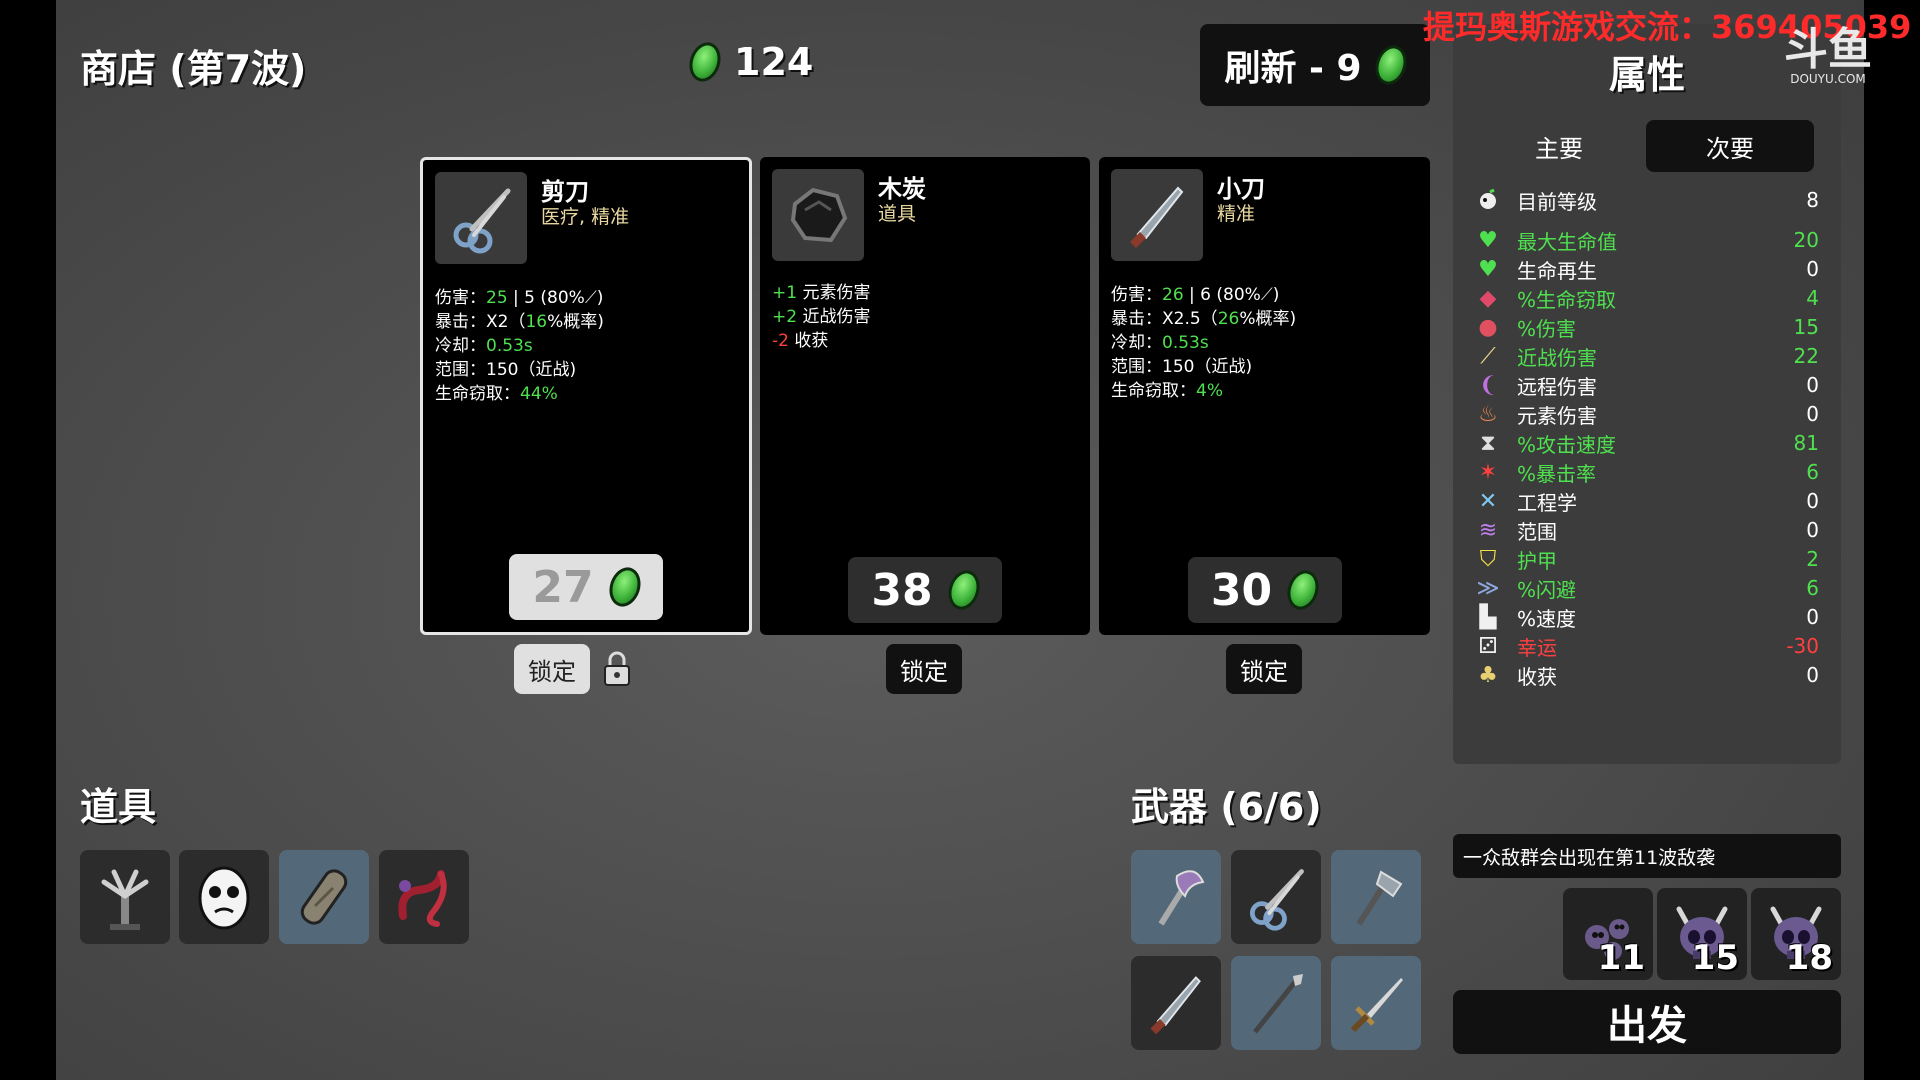  What do you see at coordinates (1488, 501) in the screenshot?
I see `wrench-icon: ✕` at bounding box center [1488, 501].